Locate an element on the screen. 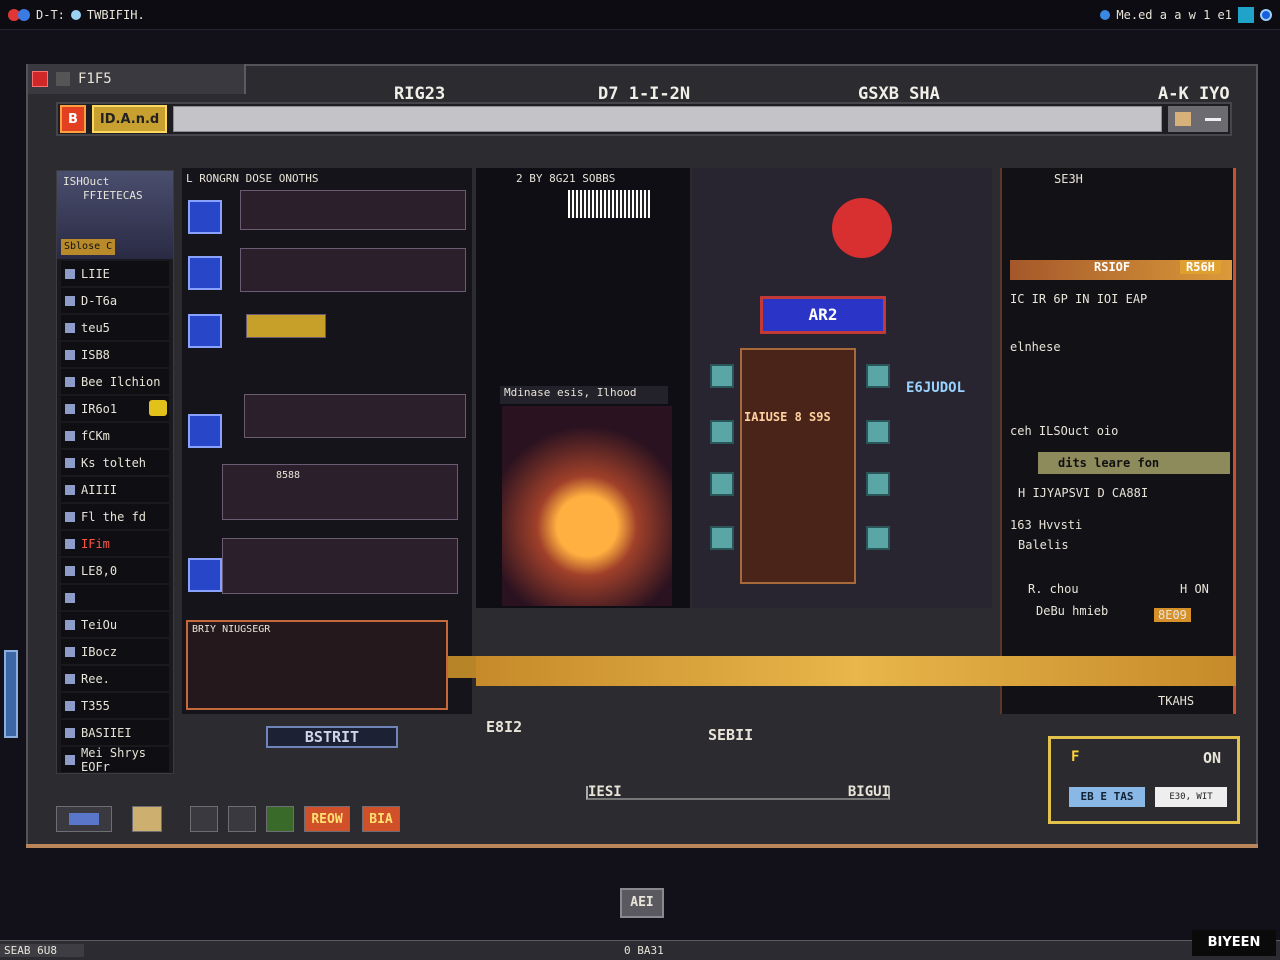  sidebar-item: IBocz is located at coordinates (115, 651).